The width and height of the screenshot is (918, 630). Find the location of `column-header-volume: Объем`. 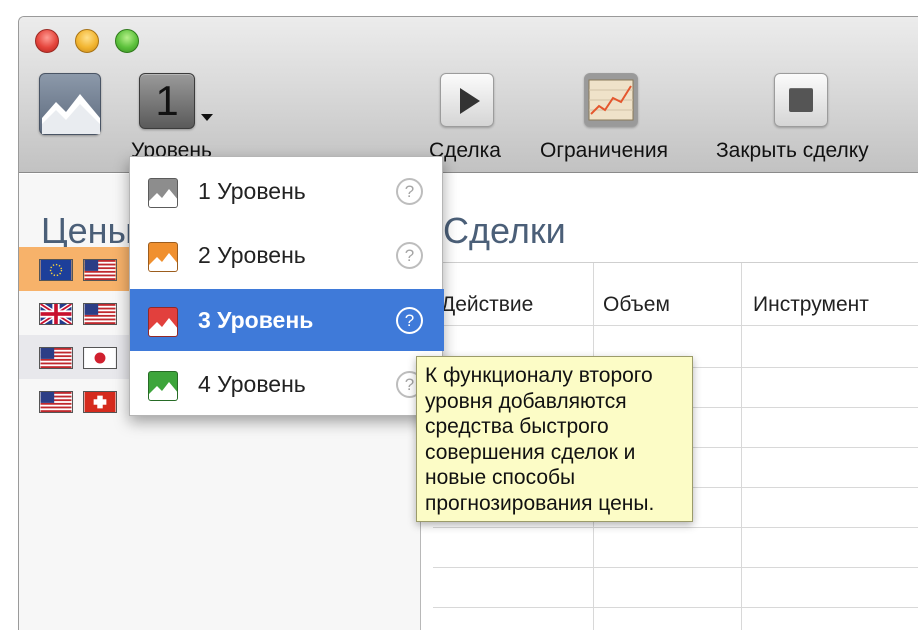

column-header-volume: Объем is located at coordinates (636, 305).